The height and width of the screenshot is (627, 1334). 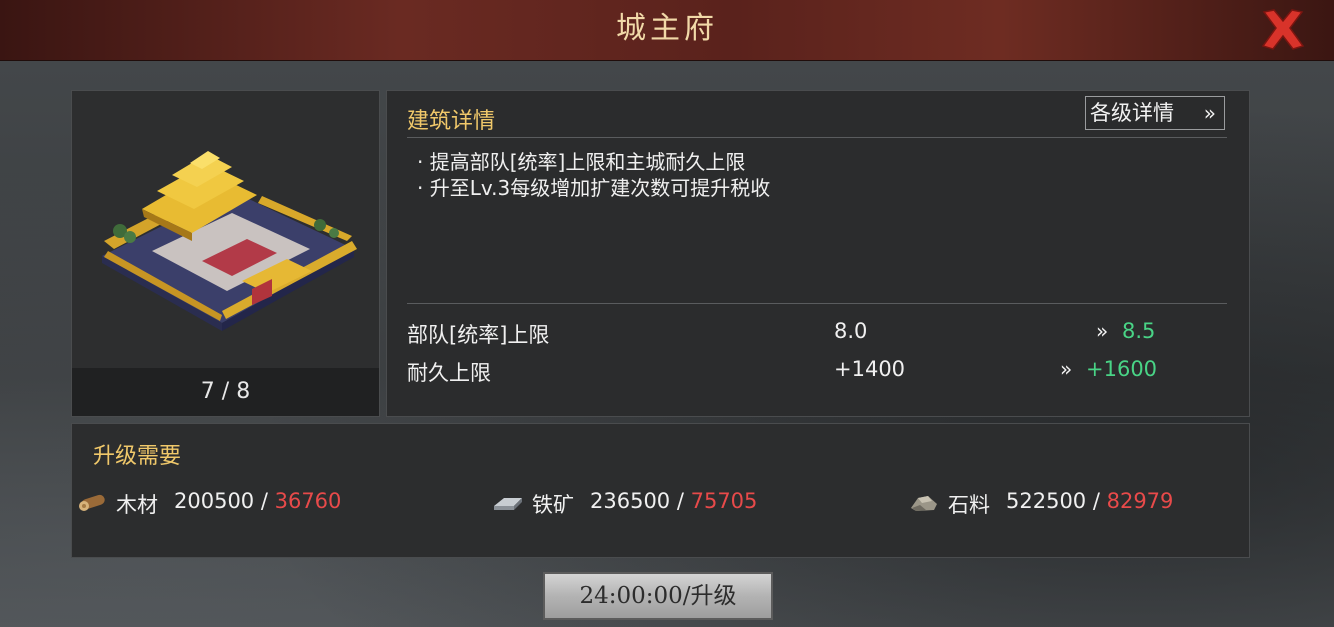 What do you see at coordinates (92, 502) in the screenshot?
I see `wood-log-icon` at bounding box center [92, 502].